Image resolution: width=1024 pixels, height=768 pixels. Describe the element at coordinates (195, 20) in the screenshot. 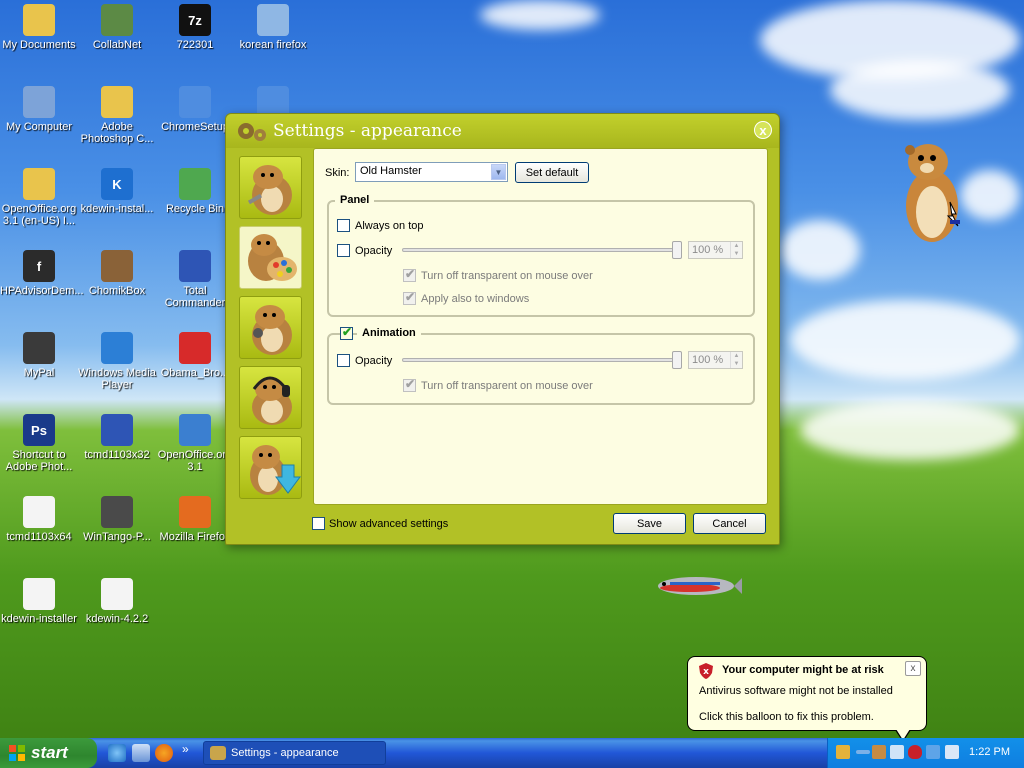

I see `7z-archive-icon: 7z` at that location.